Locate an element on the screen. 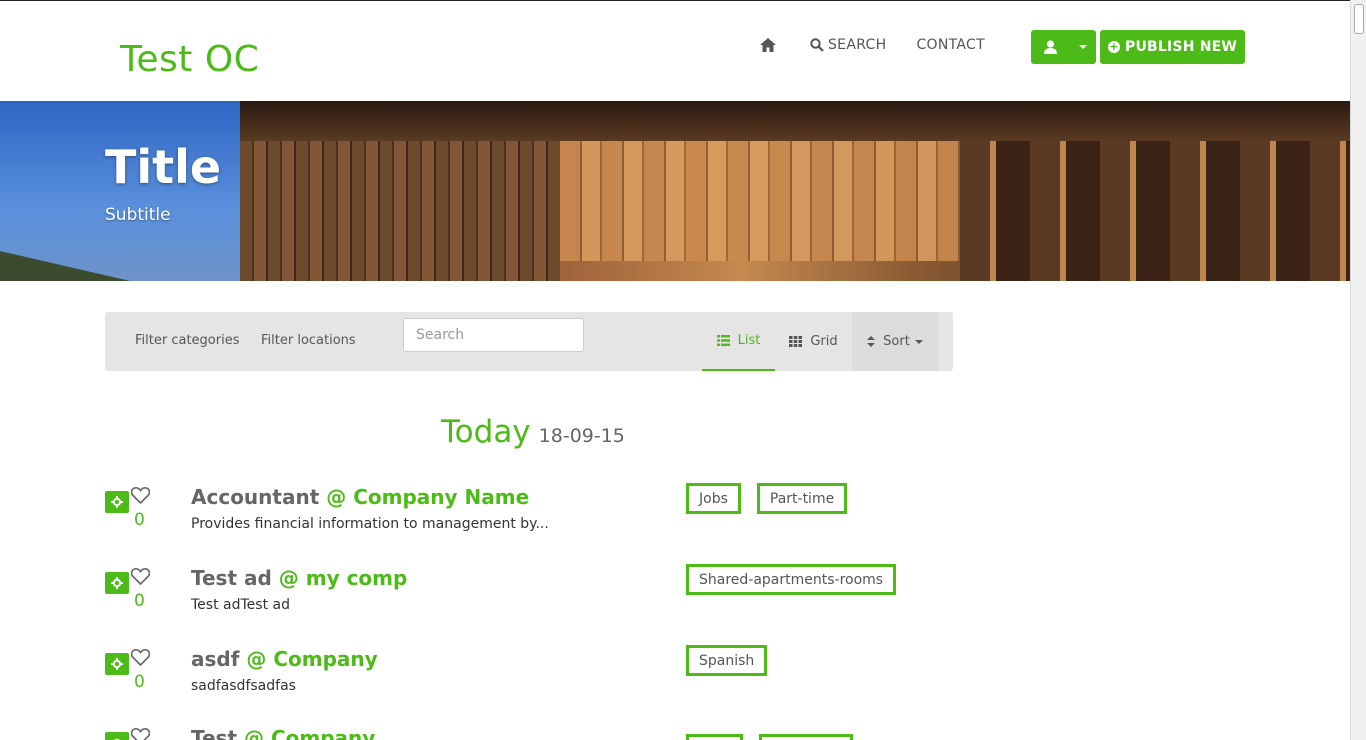  search-input is located at coordinates (493, 335).